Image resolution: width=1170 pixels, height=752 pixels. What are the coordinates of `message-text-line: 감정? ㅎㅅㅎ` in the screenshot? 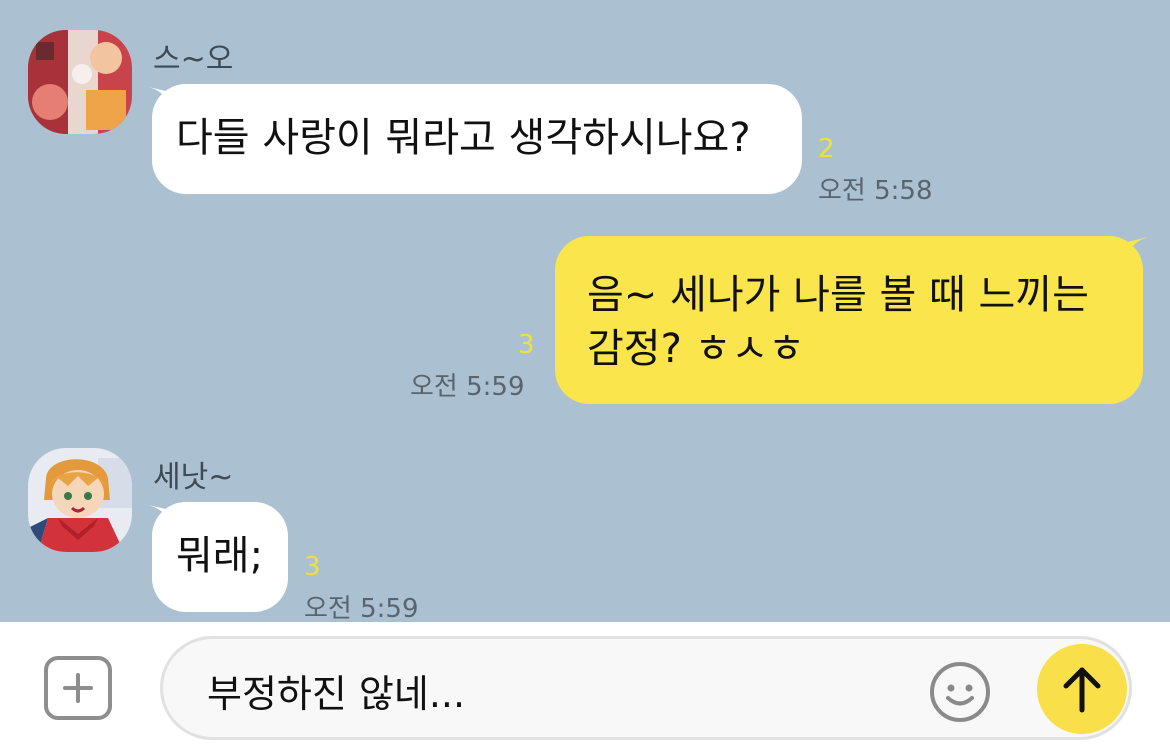 It's located at (696, 349).